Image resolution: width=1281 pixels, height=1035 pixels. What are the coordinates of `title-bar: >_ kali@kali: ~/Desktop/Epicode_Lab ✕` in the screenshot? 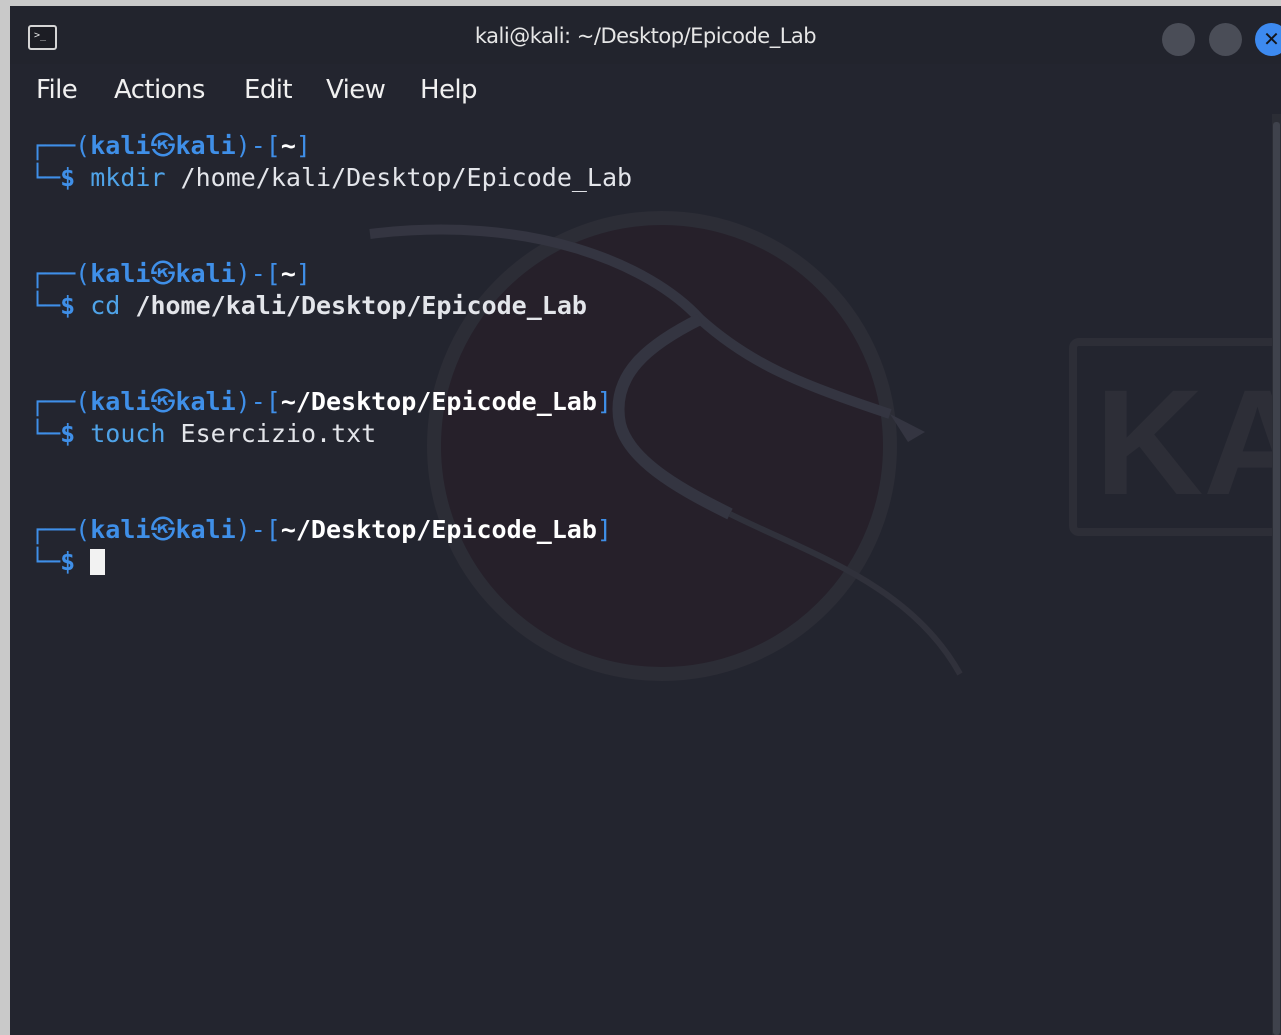 It's located at (645, 35).